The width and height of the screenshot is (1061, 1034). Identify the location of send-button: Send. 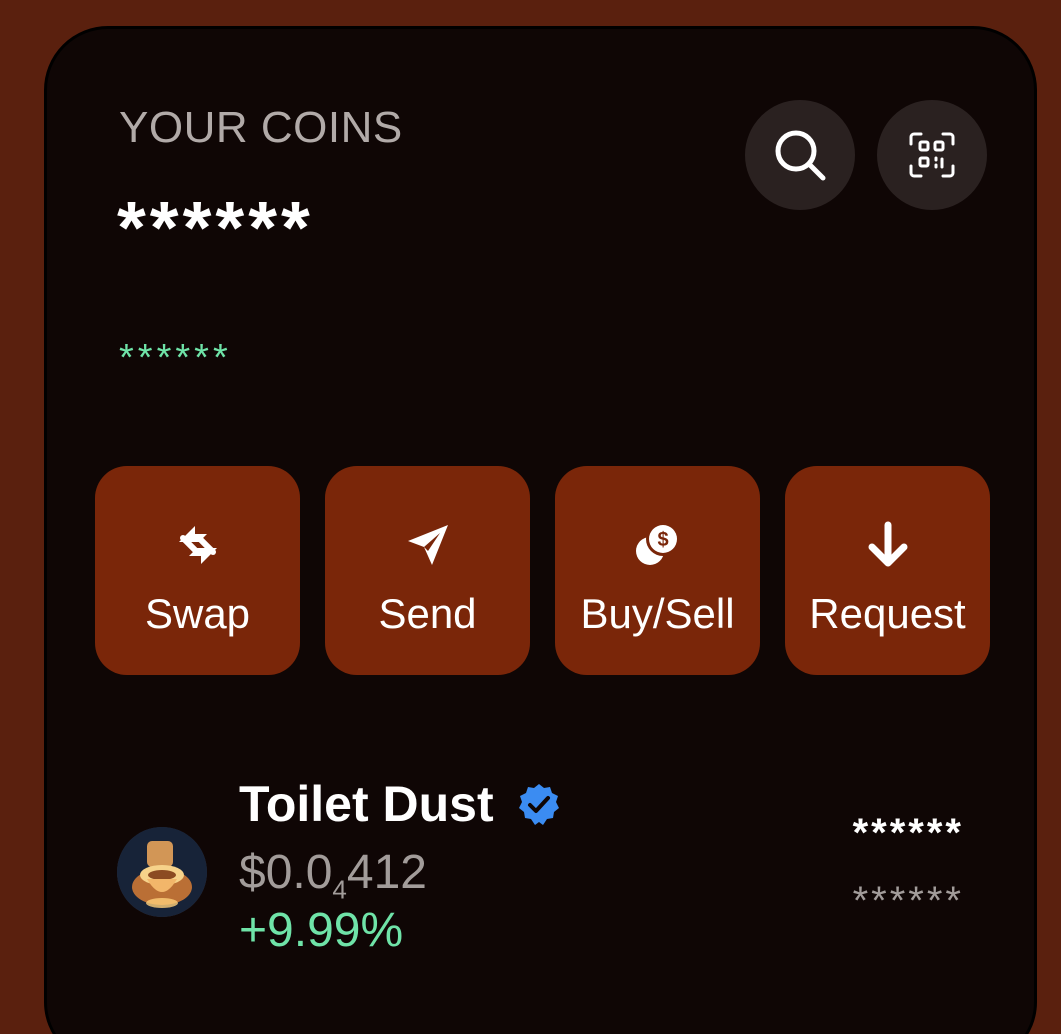
(427, 570).